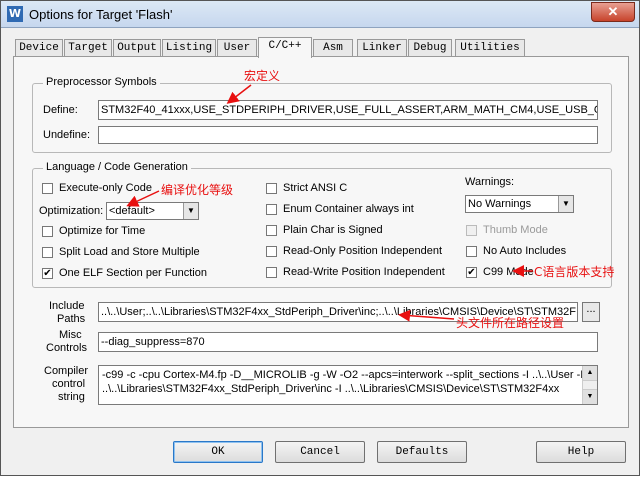  I want to click on define-label: Define:, so click(60, 110).